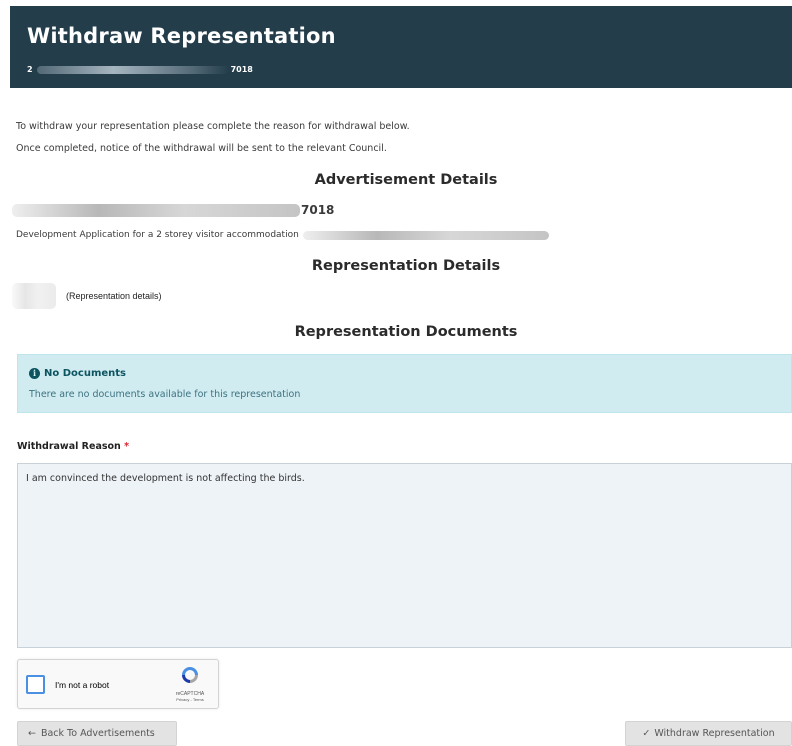 The image size is (792, 746). Describe the element at coordinates (241, 69) in the screenshot. I see `reference-suffix: 7018` at that location.